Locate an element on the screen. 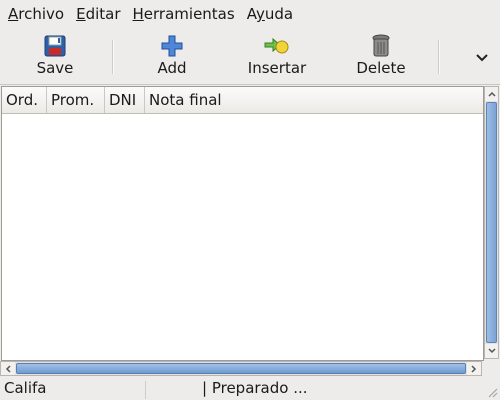 The height and width of the screenshot is (400, 500). delete-button: Delete is located at coordinates (381, 57).